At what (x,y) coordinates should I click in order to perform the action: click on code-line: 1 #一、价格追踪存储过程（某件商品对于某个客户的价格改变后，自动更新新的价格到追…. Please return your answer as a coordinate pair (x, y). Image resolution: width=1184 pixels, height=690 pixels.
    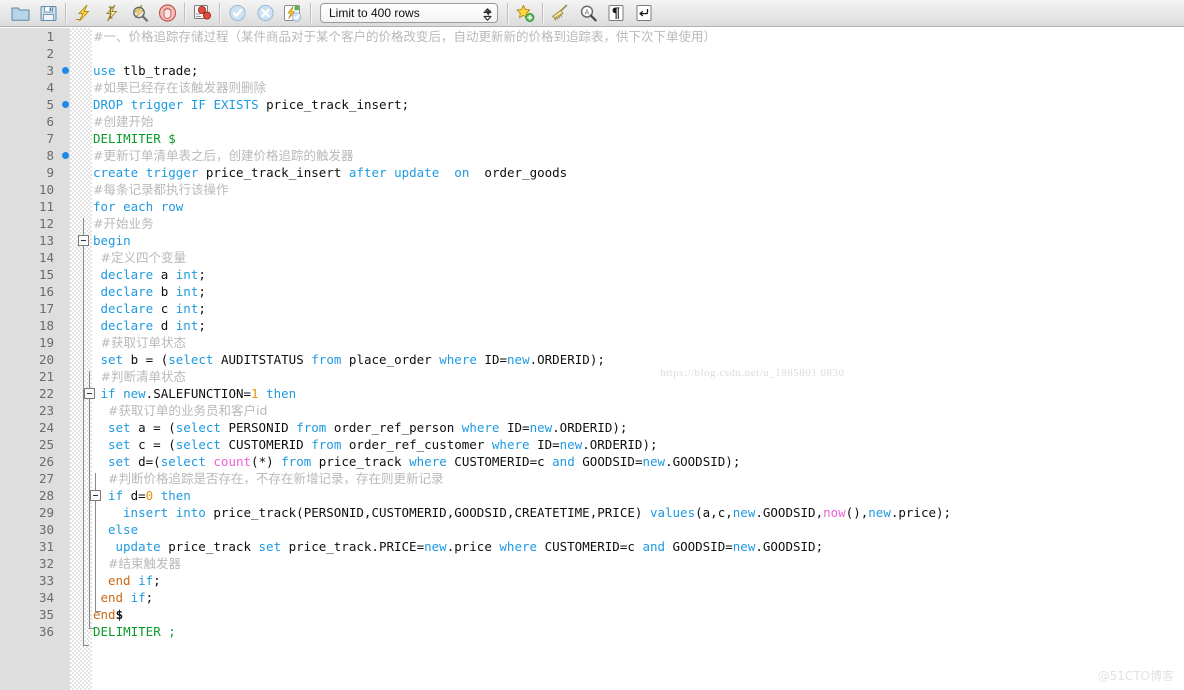
    Looking at the image, I should click on (592, 36).